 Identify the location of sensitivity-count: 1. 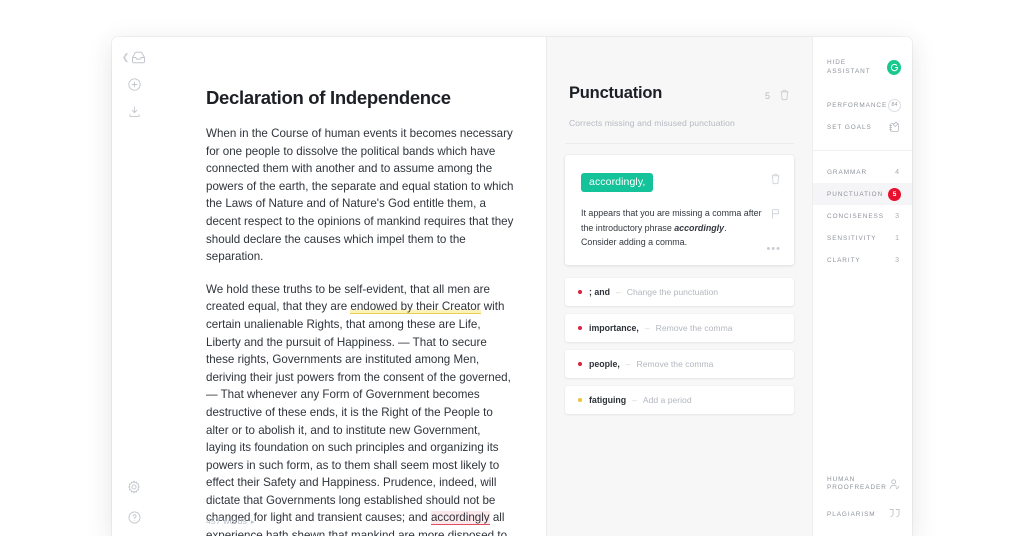
(897, 238).